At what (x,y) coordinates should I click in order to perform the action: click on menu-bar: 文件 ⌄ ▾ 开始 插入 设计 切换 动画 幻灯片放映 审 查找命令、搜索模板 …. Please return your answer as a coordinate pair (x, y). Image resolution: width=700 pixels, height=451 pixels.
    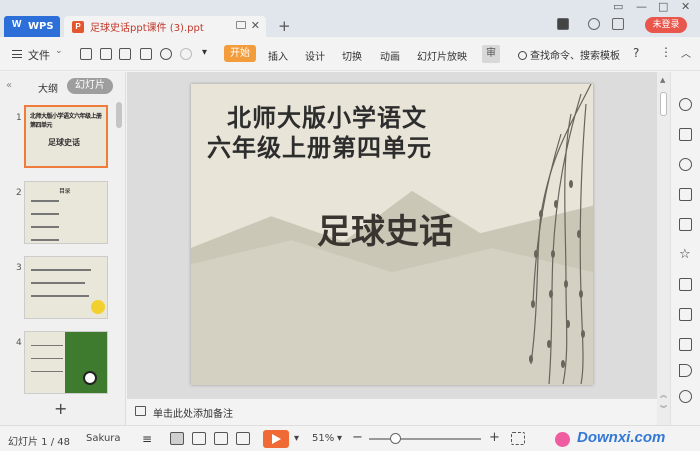
    Looking at the image, I should click on (350, 54).